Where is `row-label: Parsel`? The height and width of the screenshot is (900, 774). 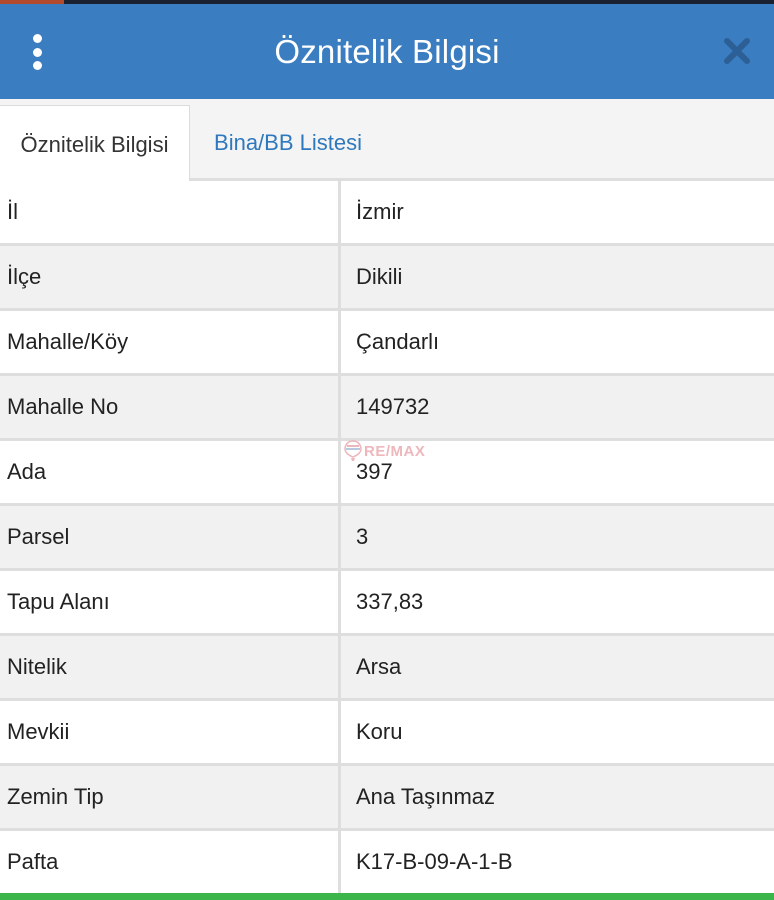 row-label: Parsel is located at coordinates (170, 537).